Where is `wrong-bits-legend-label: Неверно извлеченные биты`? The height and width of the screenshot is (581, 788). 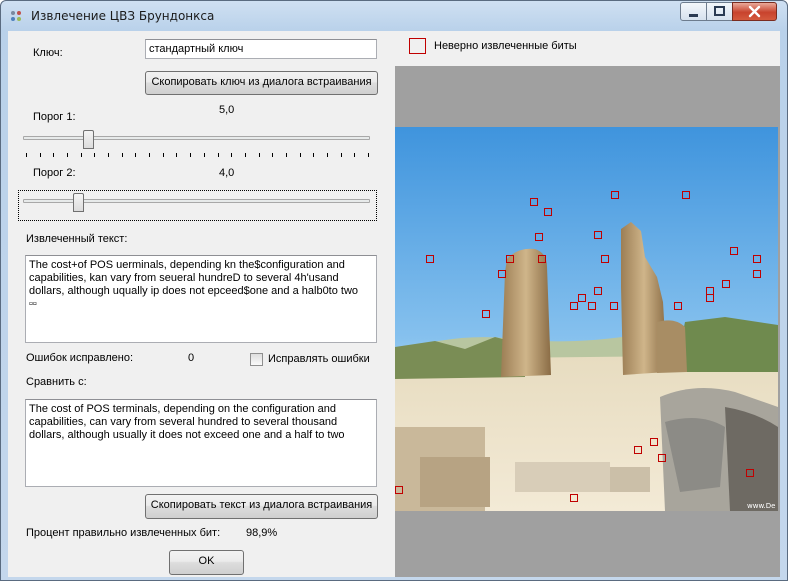 wrong-bits-legend-label: Неверно извлеченные биты is located at coordinates (505, 46).